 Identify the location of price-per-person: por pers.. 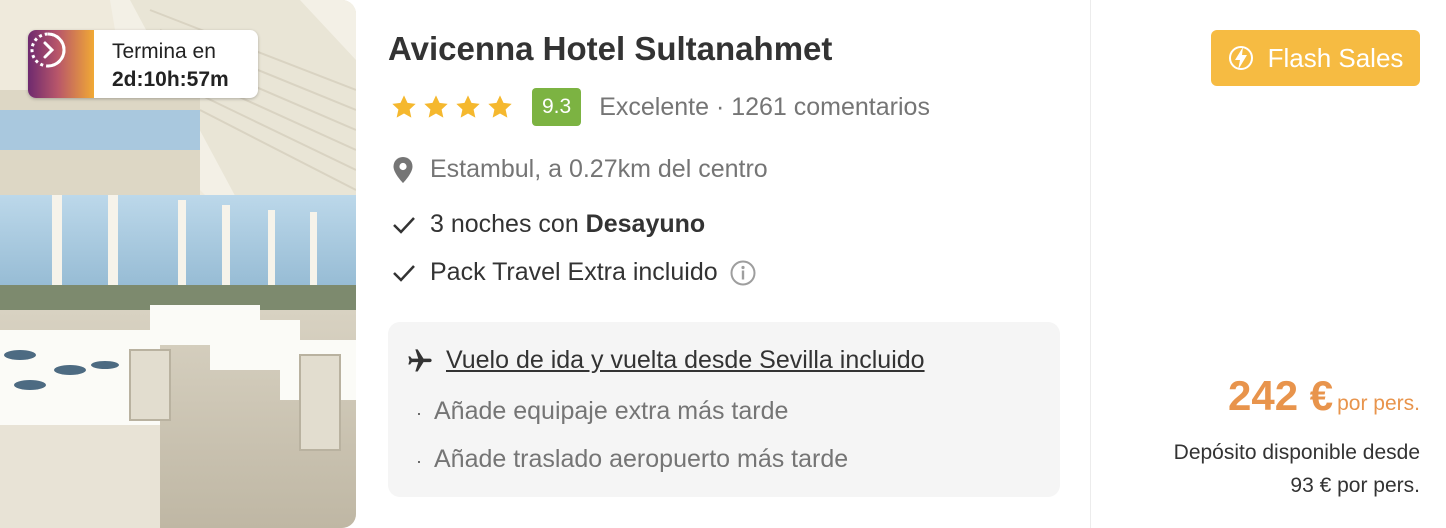
(1378, 403).